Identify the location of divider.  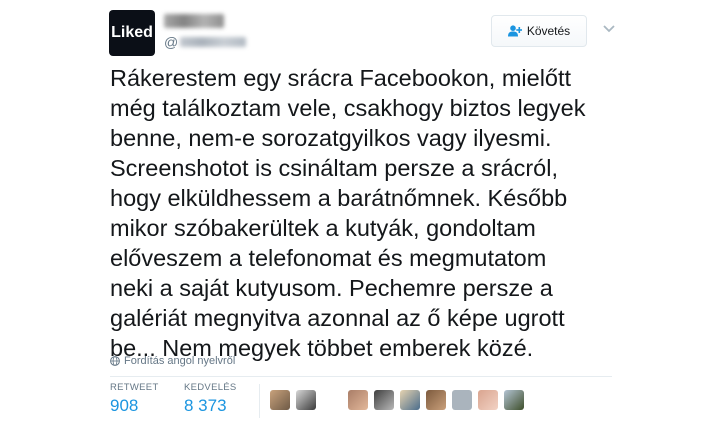
(361, 376).